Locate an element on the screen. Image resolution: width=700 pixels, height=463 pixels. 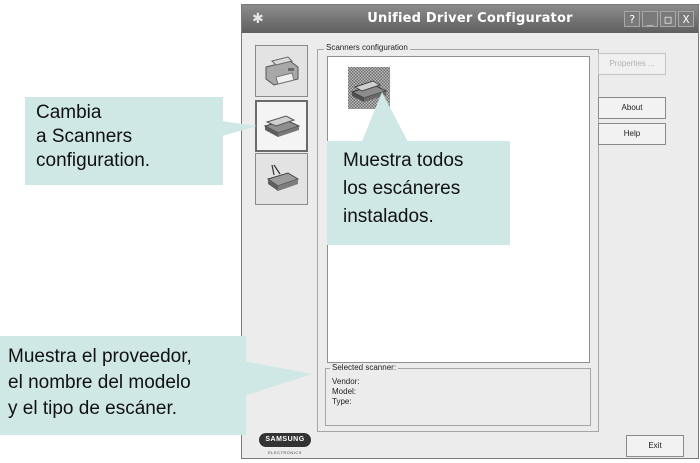
port-icon is located at coordinates (282, 177).